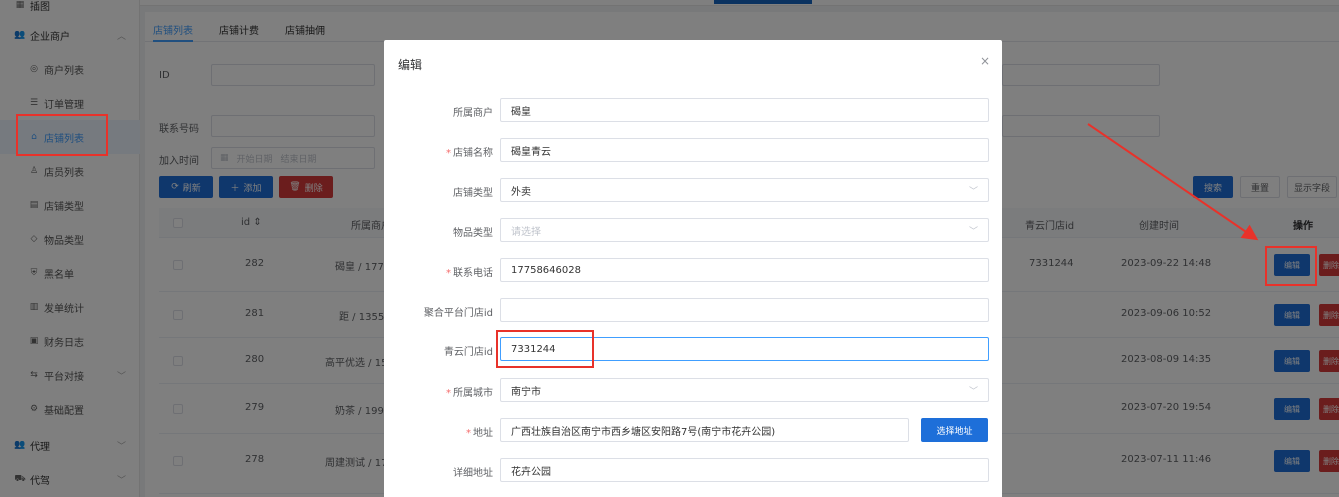 This screenshot has width=1339, height=497. Describe the element at coordinates (1173, 182) in the screenshot. I see `annotation-arrow` at that location.